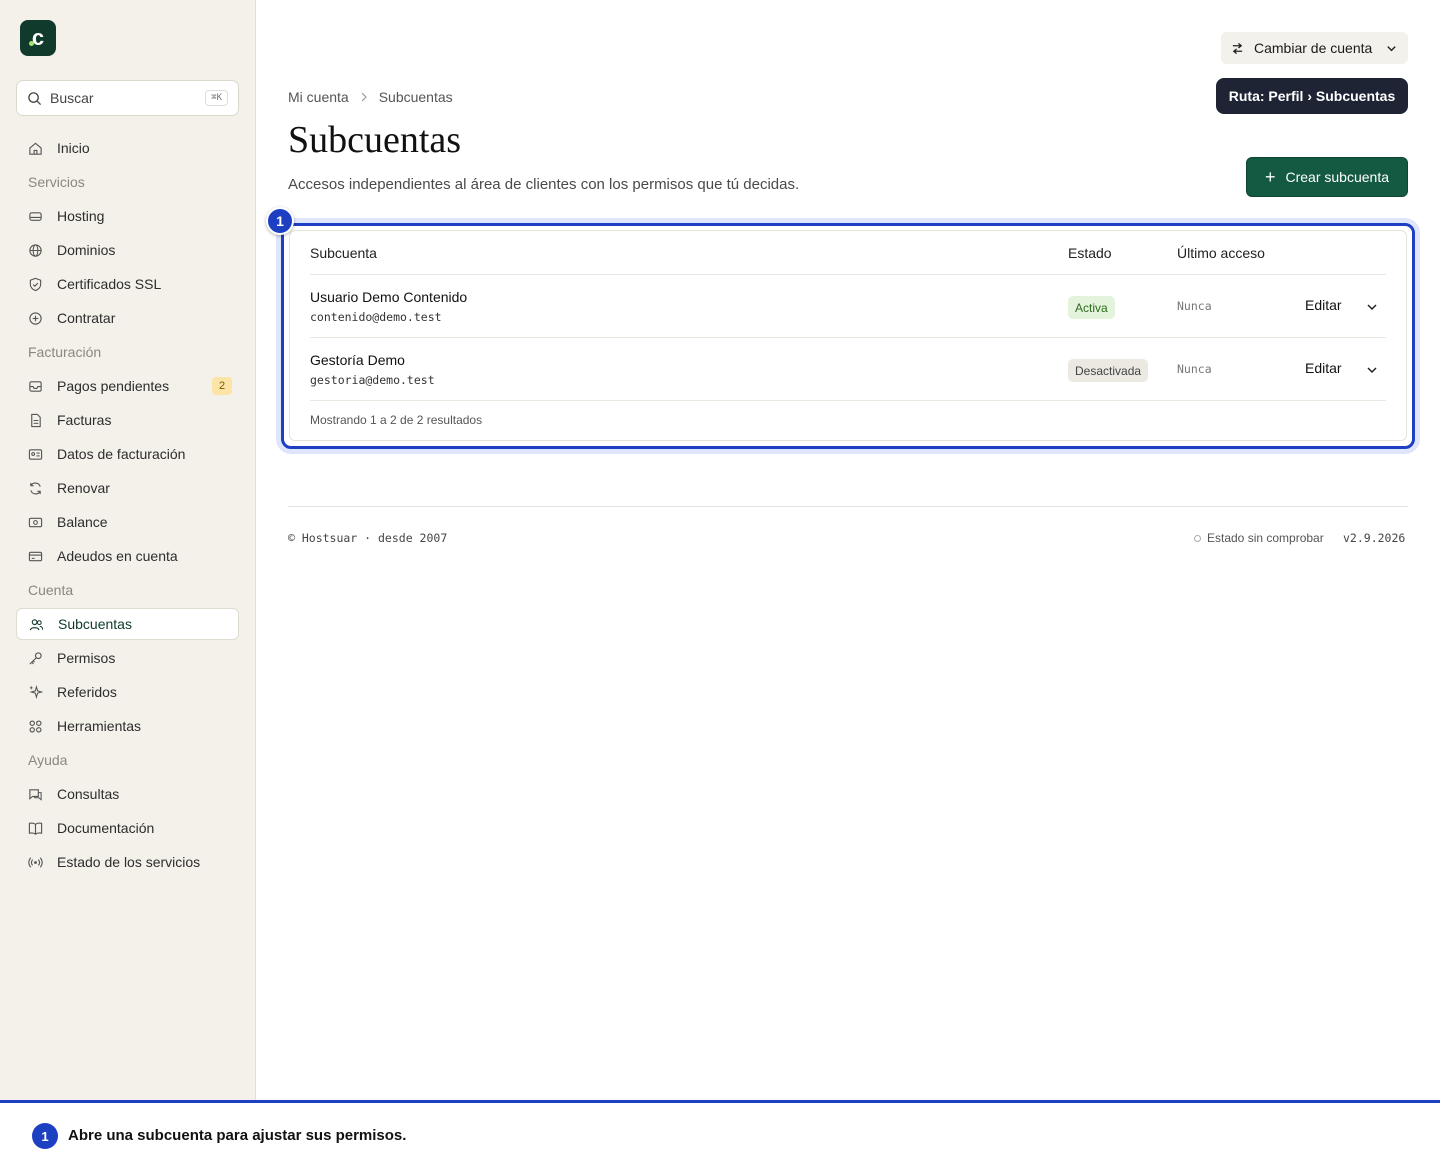 This screenshot has width=1440, height=1164. What do you see at coordinates (127, 692) in the screenshot?
I see `sidebar-item-16: Referidos` at bounding box center [127, 692].